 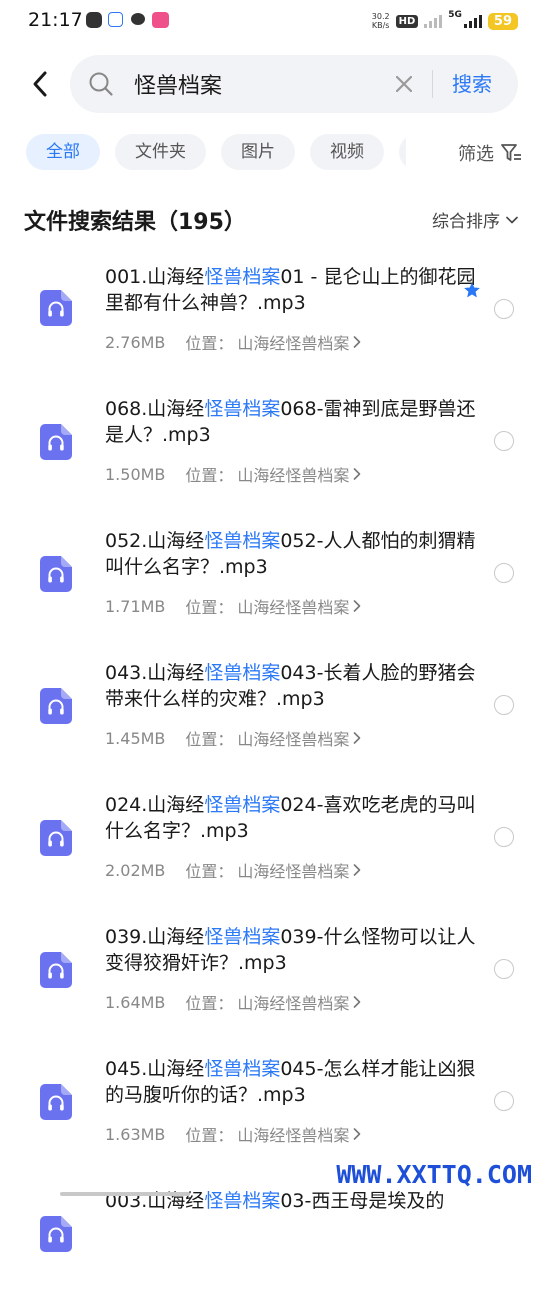 I want to click on net-speed-unit: KB/s, so click(x=380, y=25).